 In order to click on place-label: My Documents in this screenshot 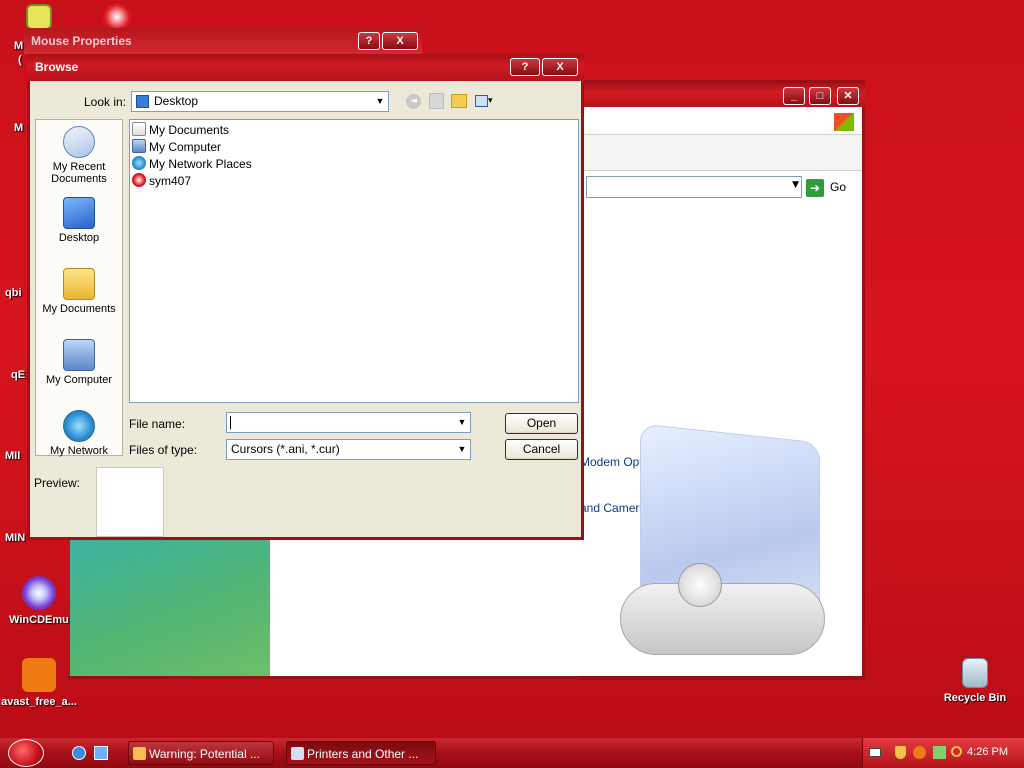, I will do `click(79, 309)`.